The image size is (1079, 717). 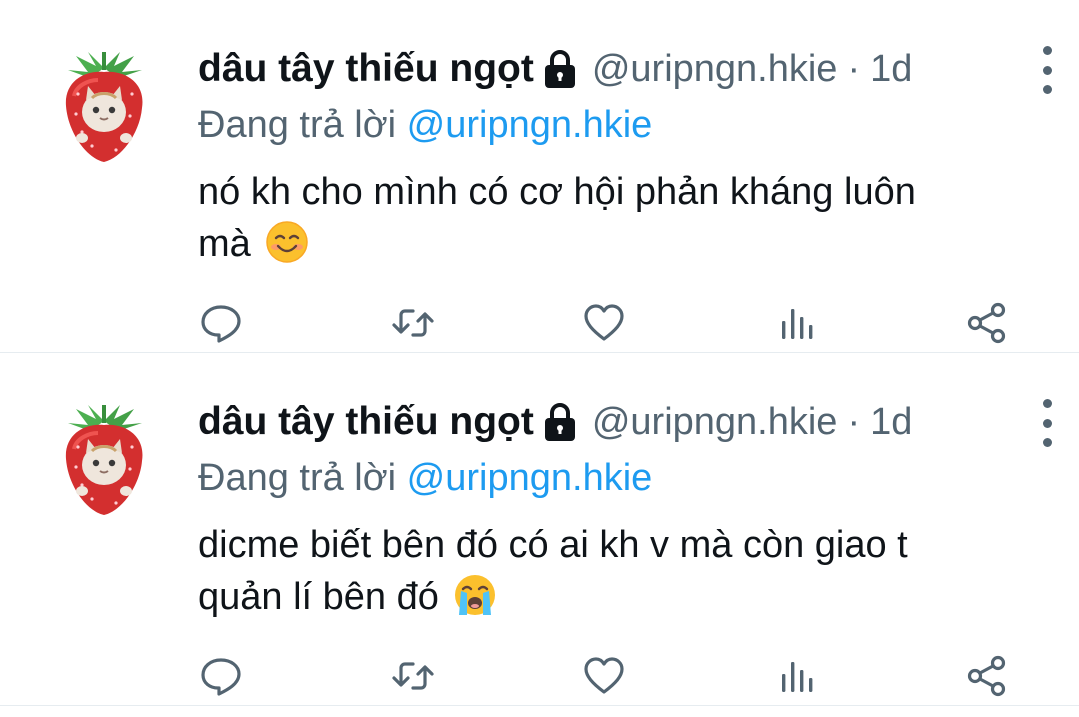 What do you see at coordinates (224, 244) in the screenshot?
I see `tweet-text-line: mà` at bounding box center [224, 244].